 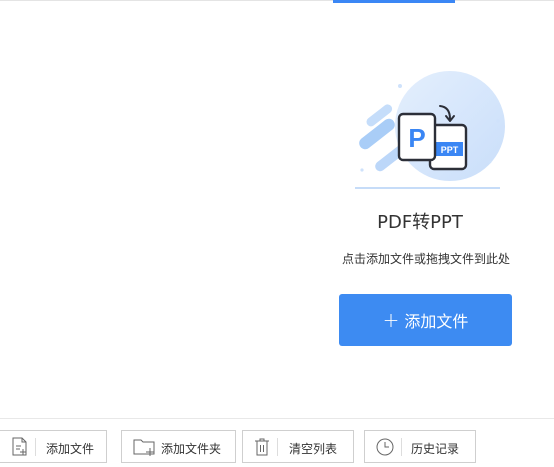 What do you see at coordinates (385, 447) in the screenshot?
I see `clock-icon` at bounding box center [385, 447].